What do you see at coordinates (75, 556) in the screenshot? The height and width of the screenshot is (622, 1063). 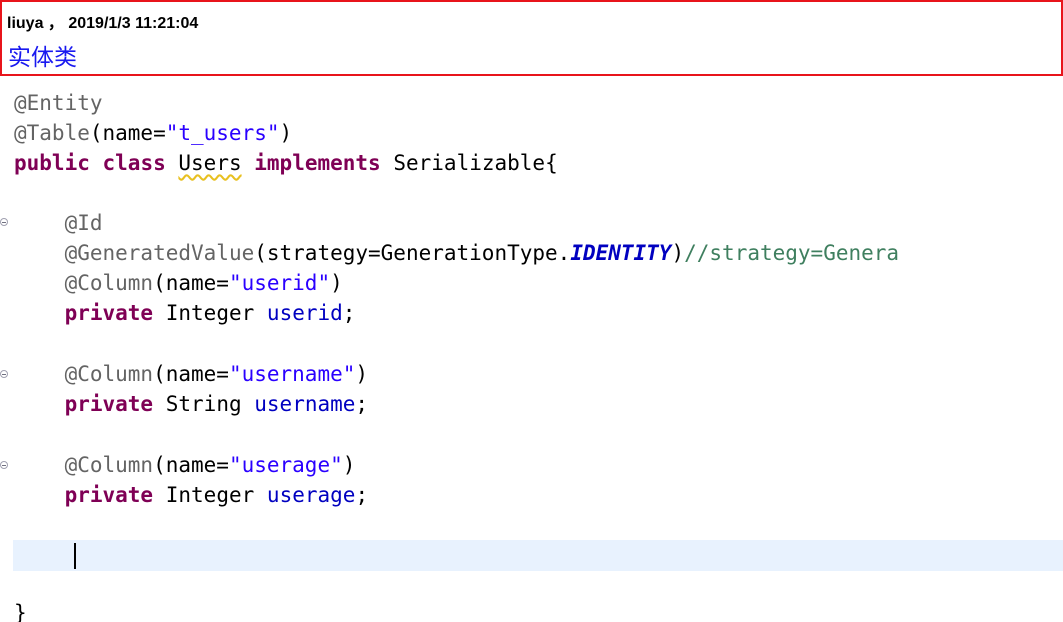 I see `text-caret` at bounding box center [75, 556].